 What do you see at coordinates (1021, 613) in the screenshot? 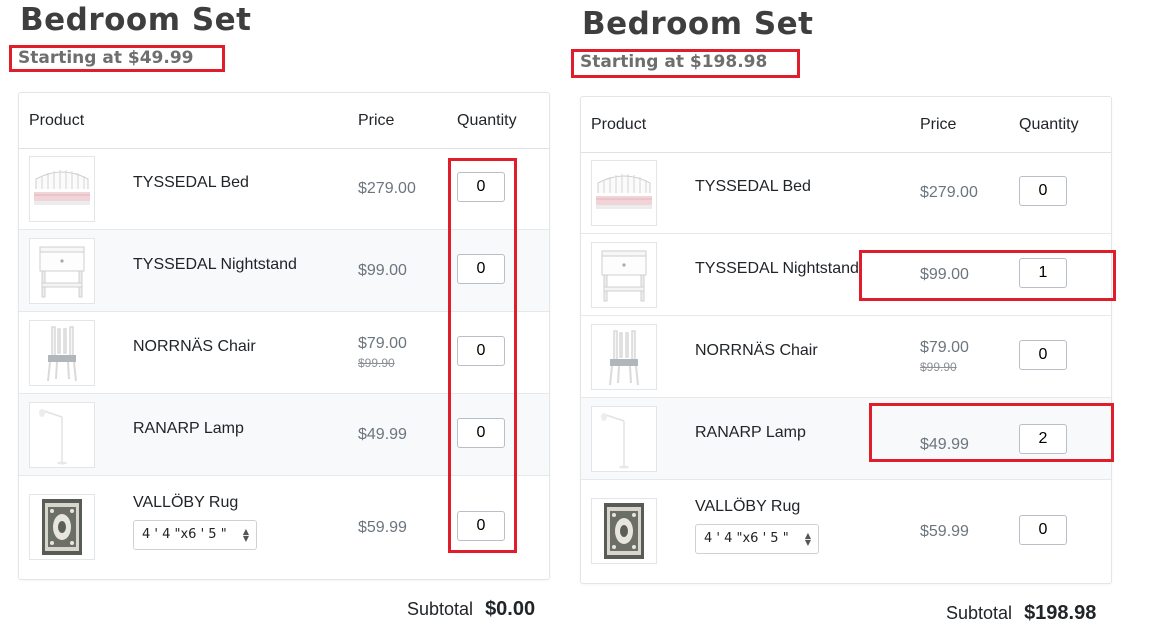
I see `subtotal: Subtotal $198.98` at bounding box center [1021, 613].